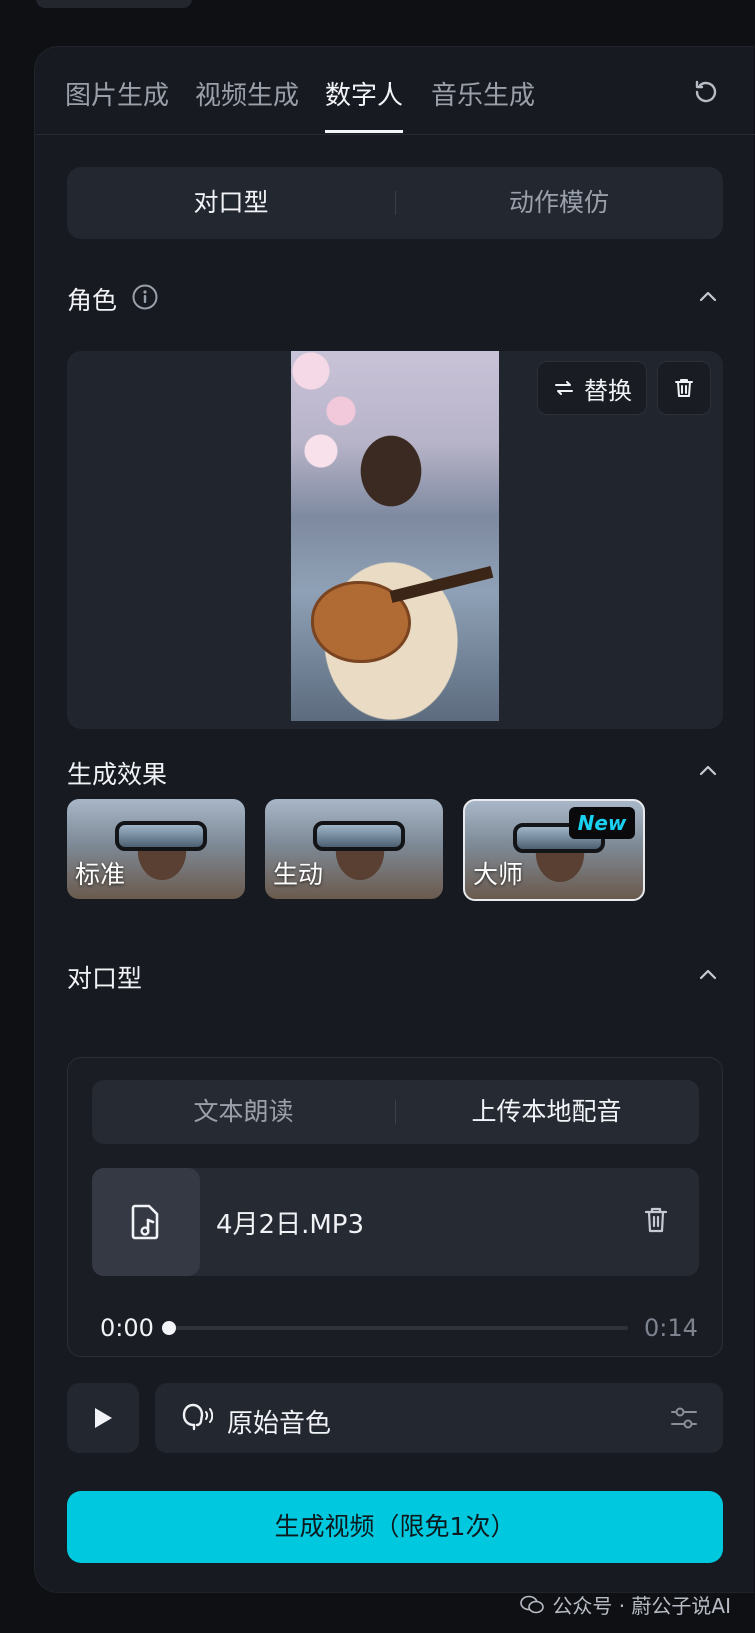 The width and height of the screenshot is (755, 1633). I want to click on replace-button: 替换, so click(592, 388).